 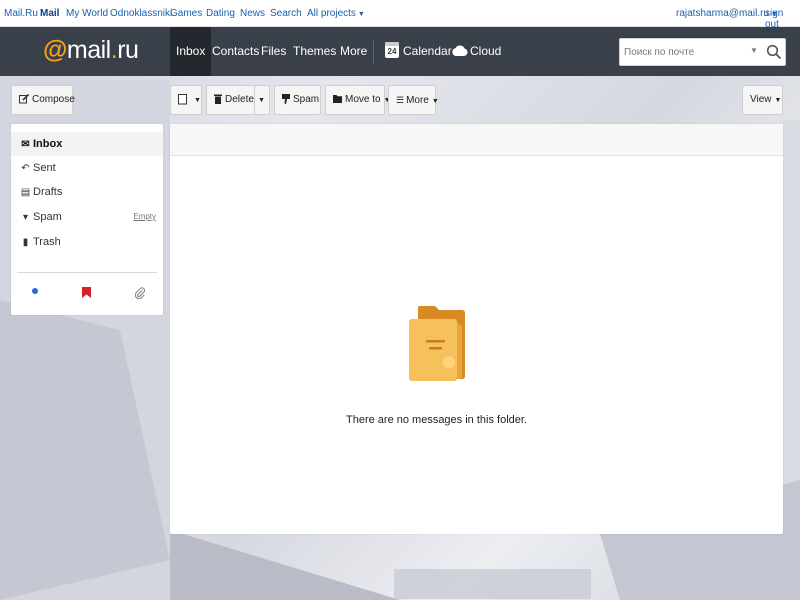 I want to click on message-list-header, so click(x=476, y=140).